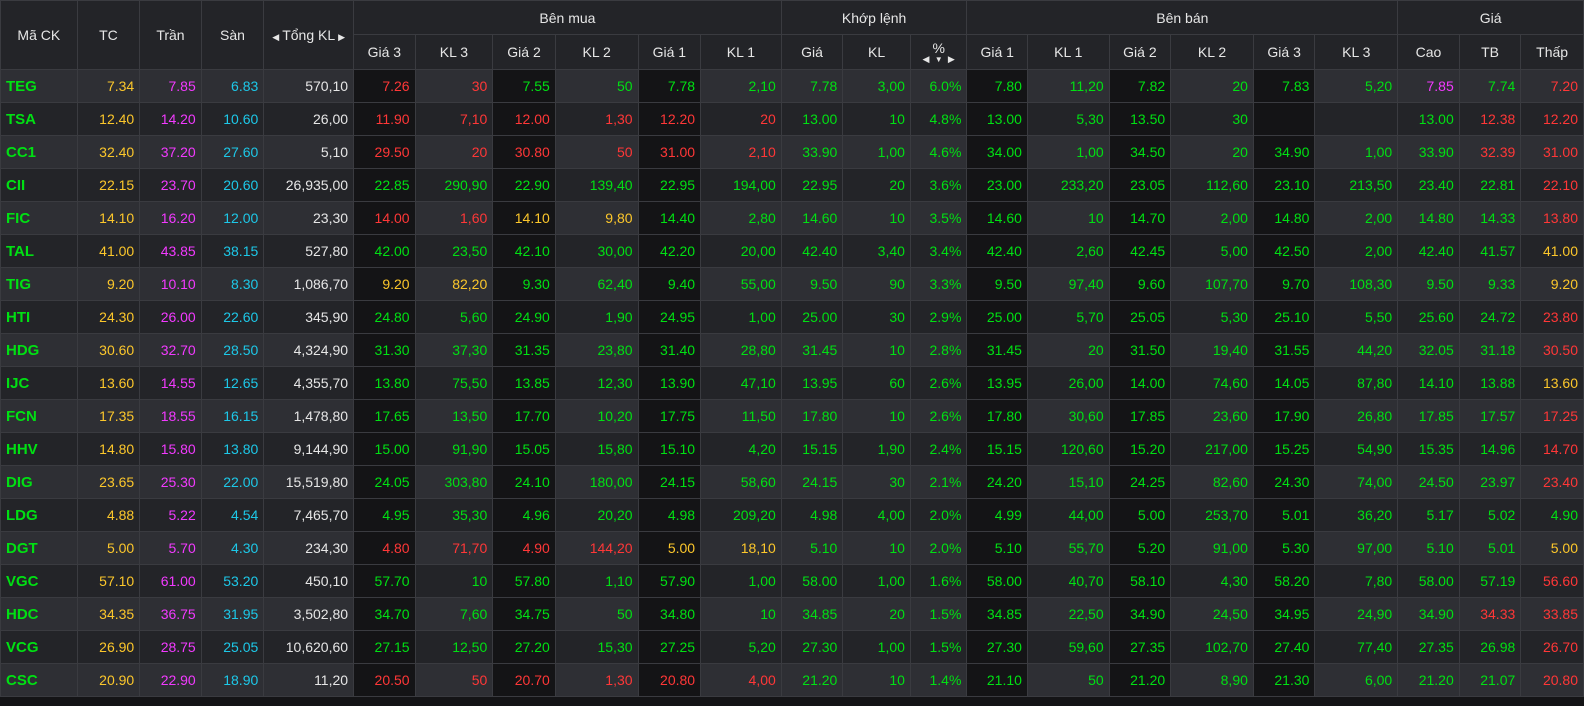 The image size is (1584, 706). Describe the element at coordinates (876, 52) in the screenshot. I see `col-match-volume: KL` at that location.